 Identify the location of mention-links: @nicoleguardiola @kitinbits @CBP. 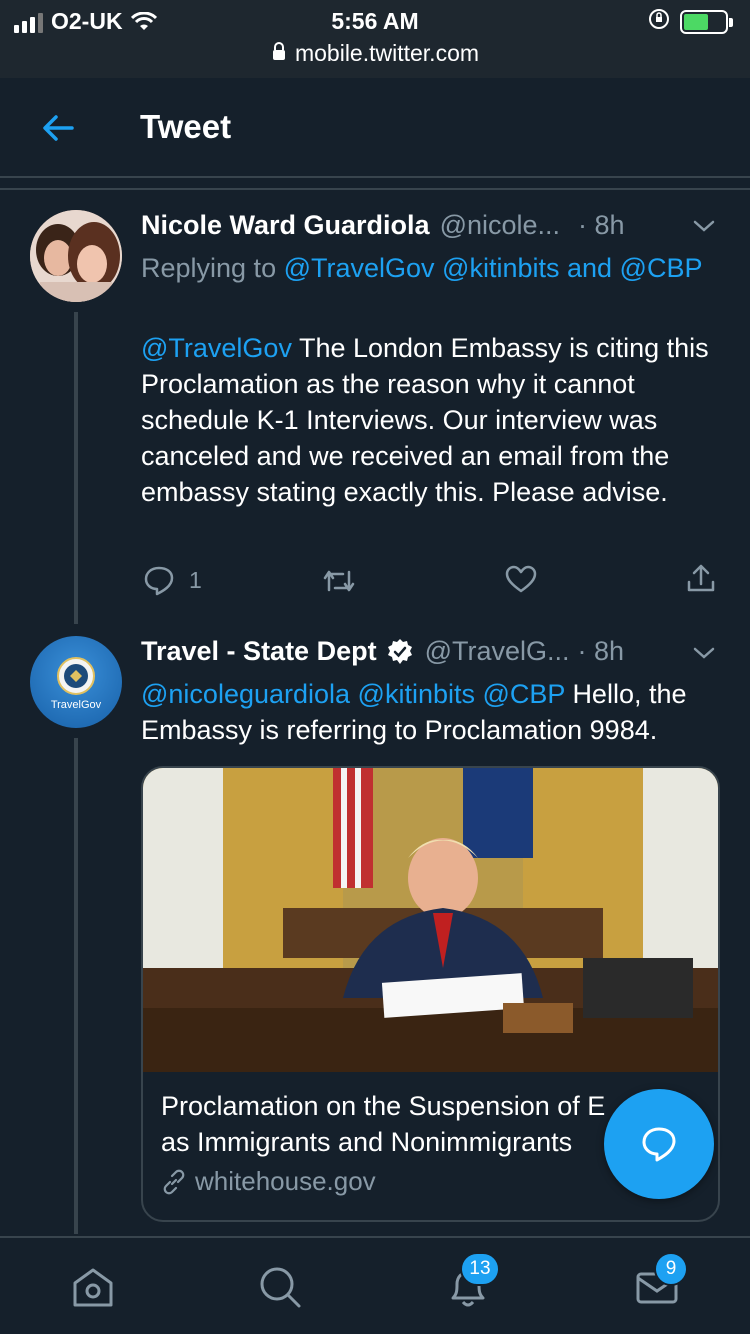
(353, 694).